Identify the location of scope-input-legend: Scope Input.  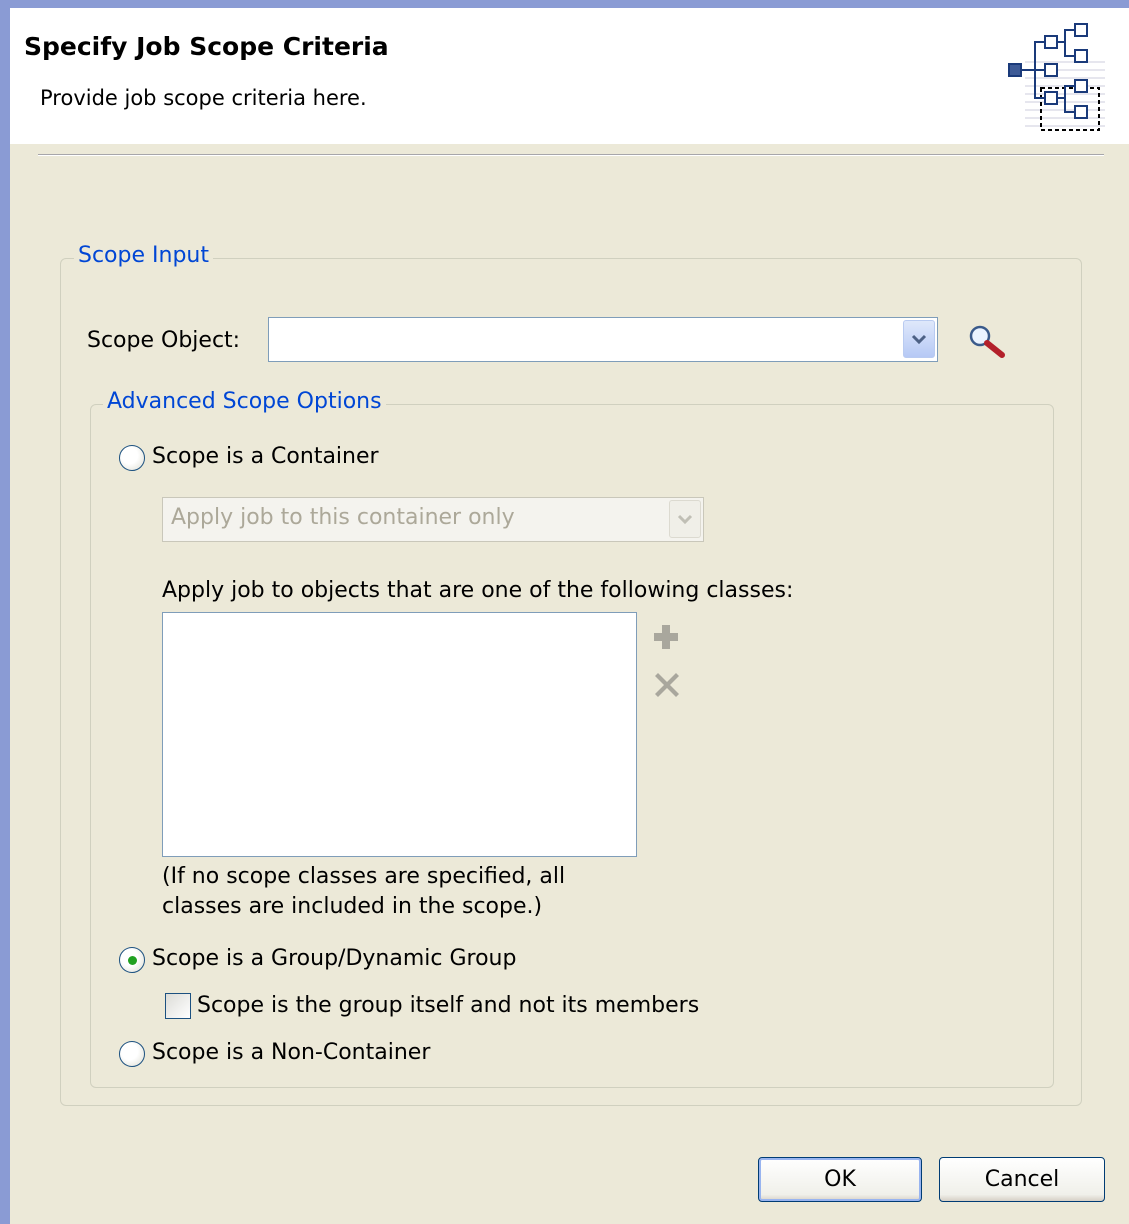
(143, 255).